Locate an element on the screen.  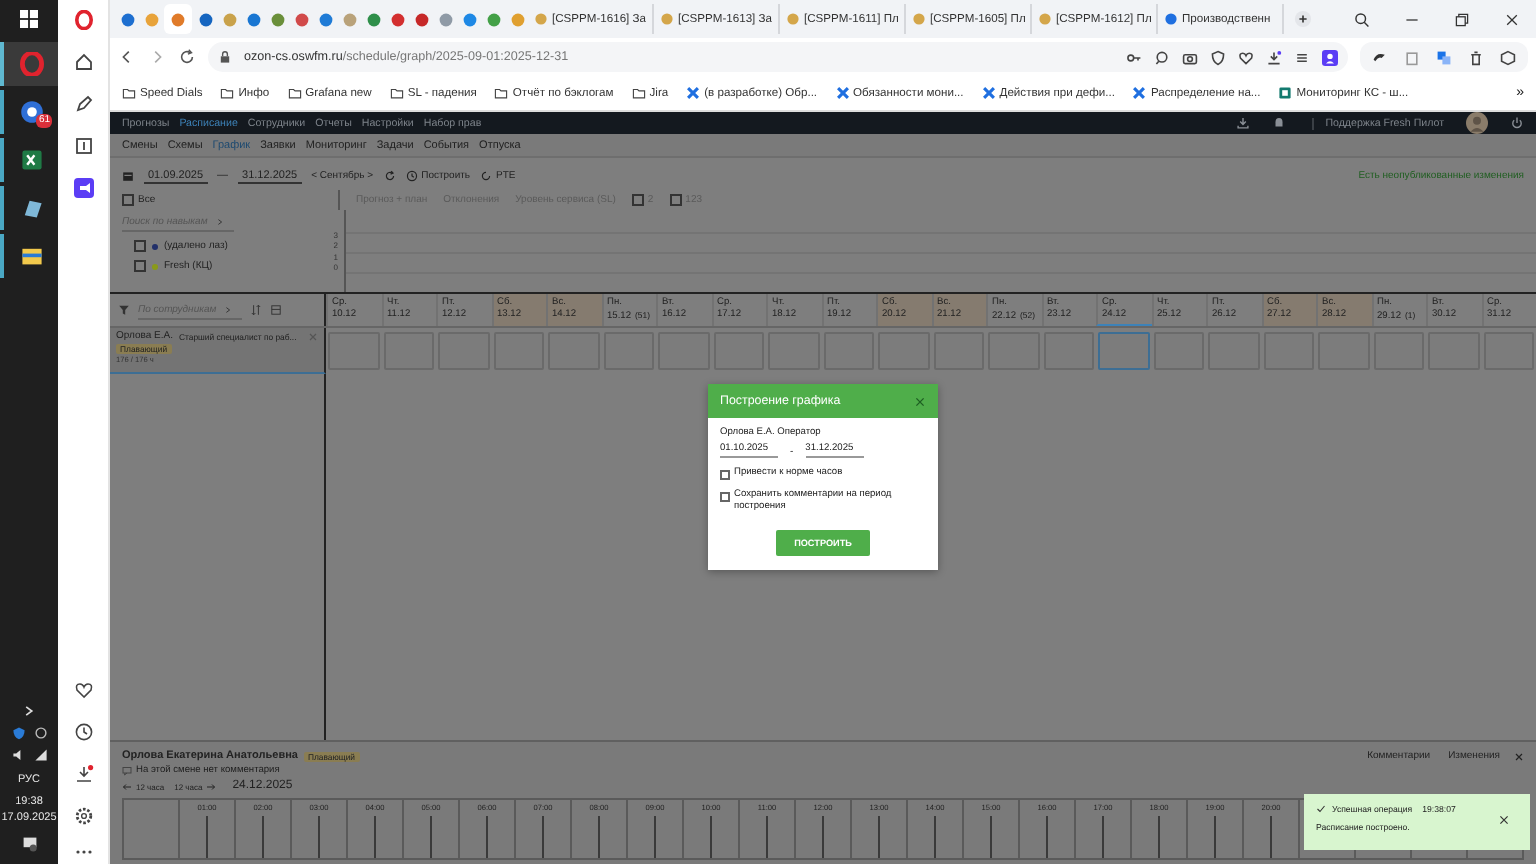
opera-logo-icon is located at coordinates (83, 20).